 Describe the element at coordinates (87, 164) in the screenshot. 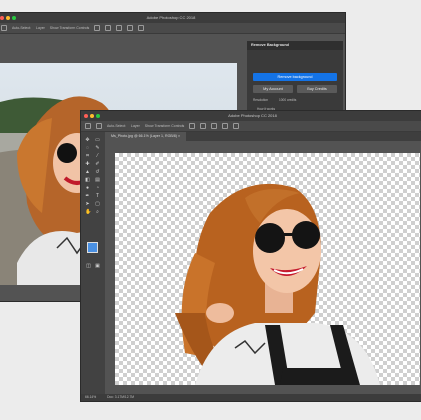

I see `healing-icon: ✚` at that location.